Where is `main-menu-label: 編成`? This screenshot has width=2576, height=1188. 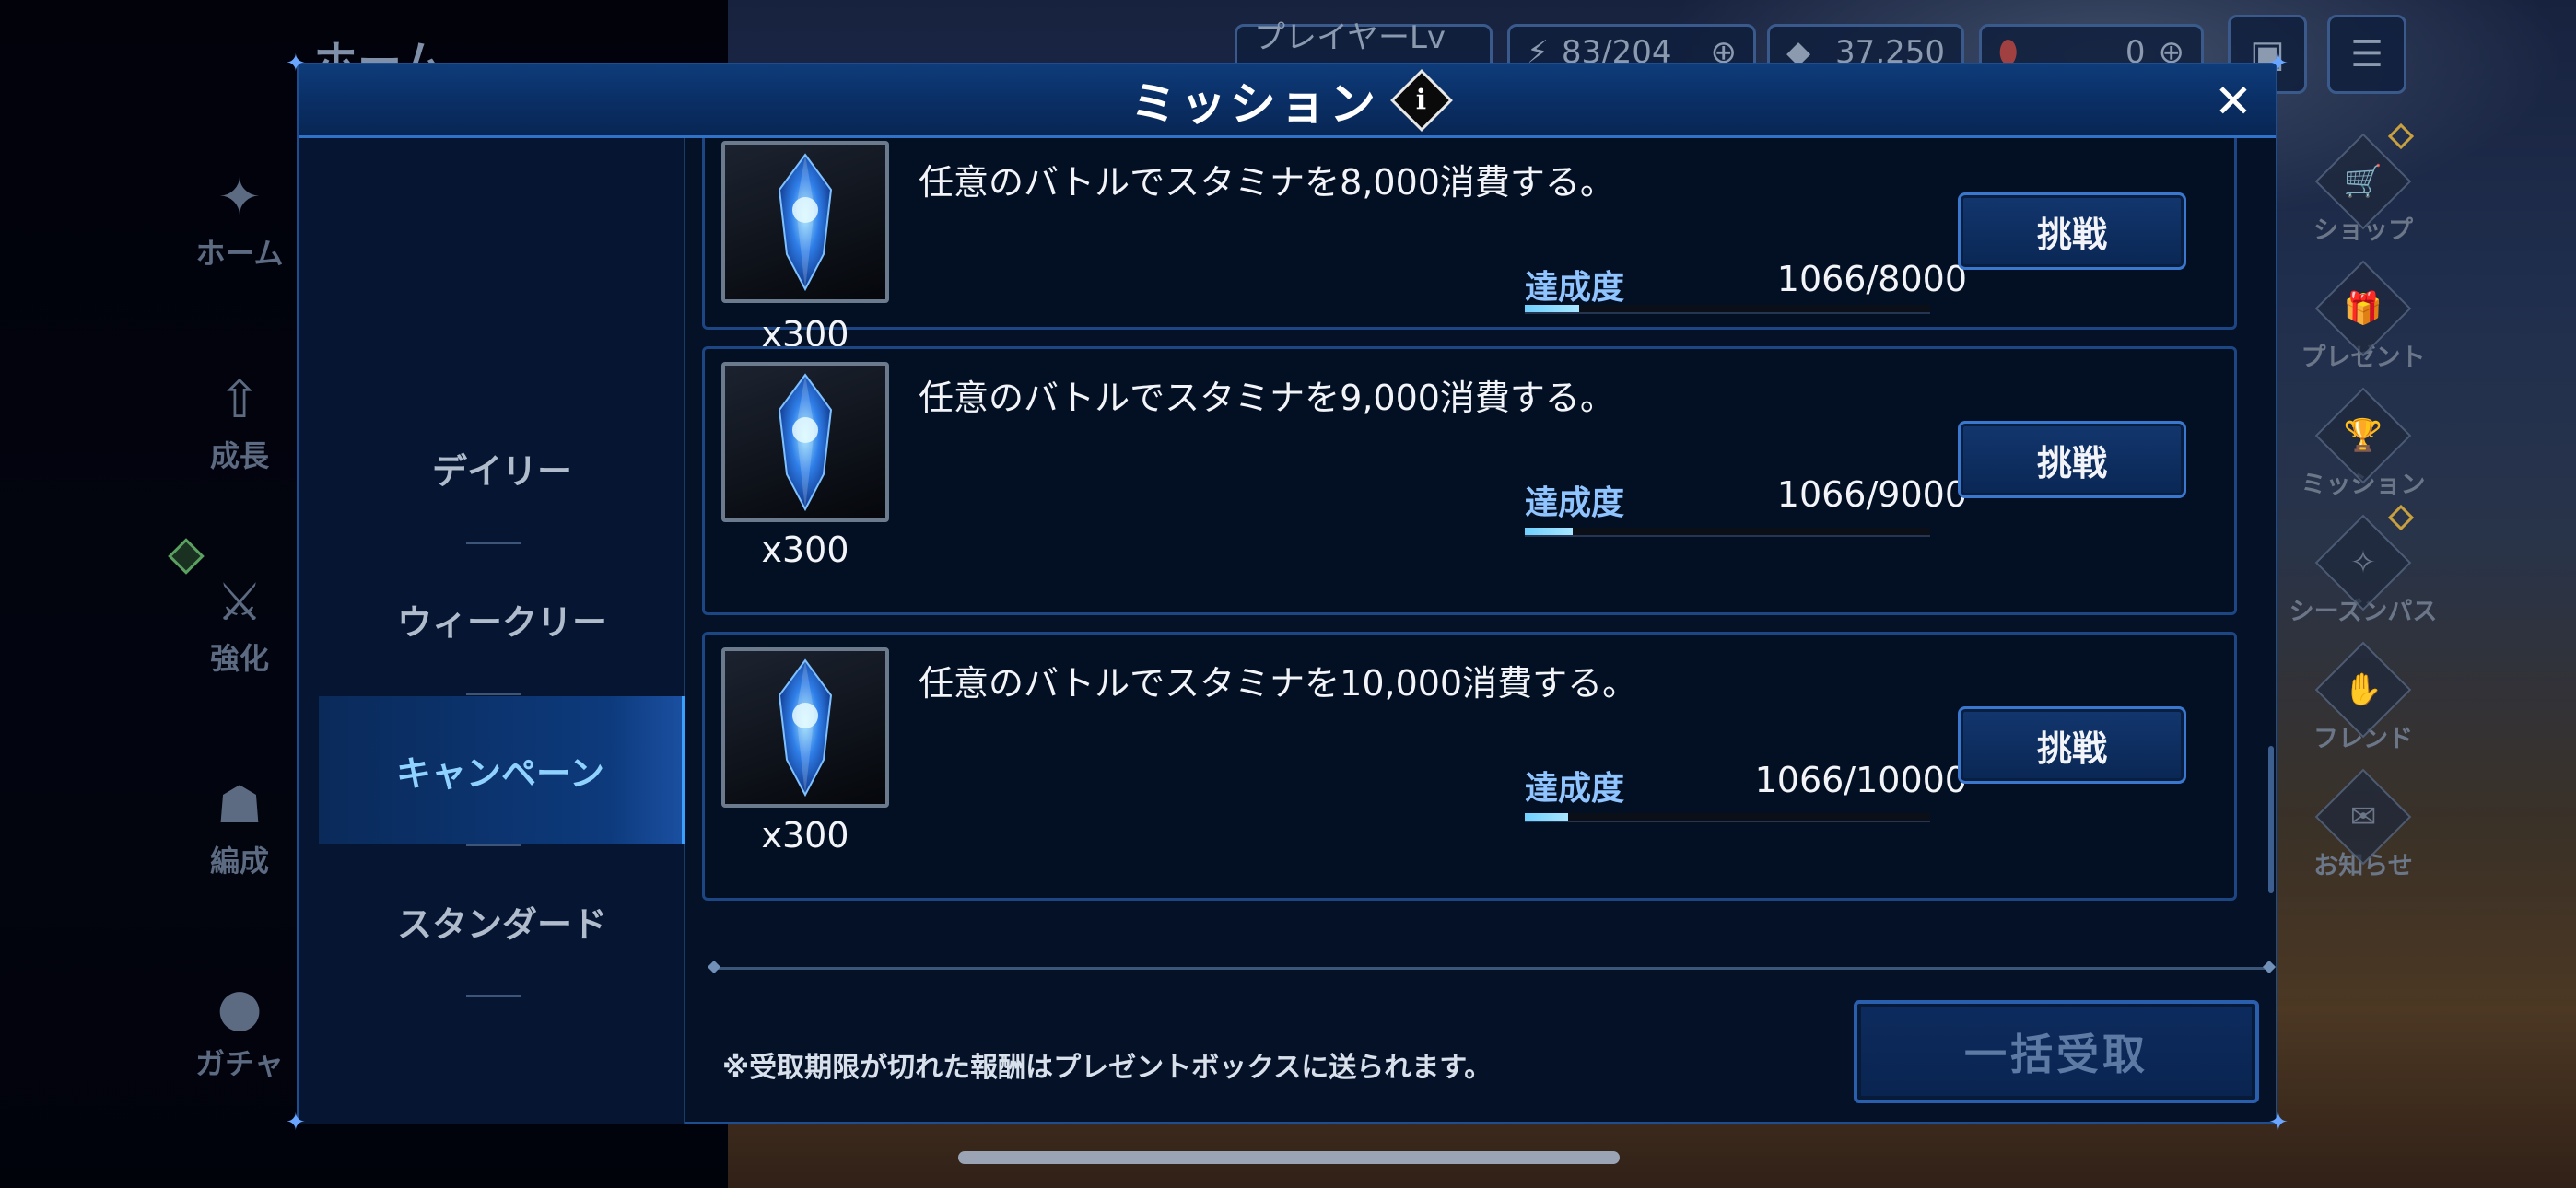
main-menu-label: 編成 is located at coordinates (239, 861).